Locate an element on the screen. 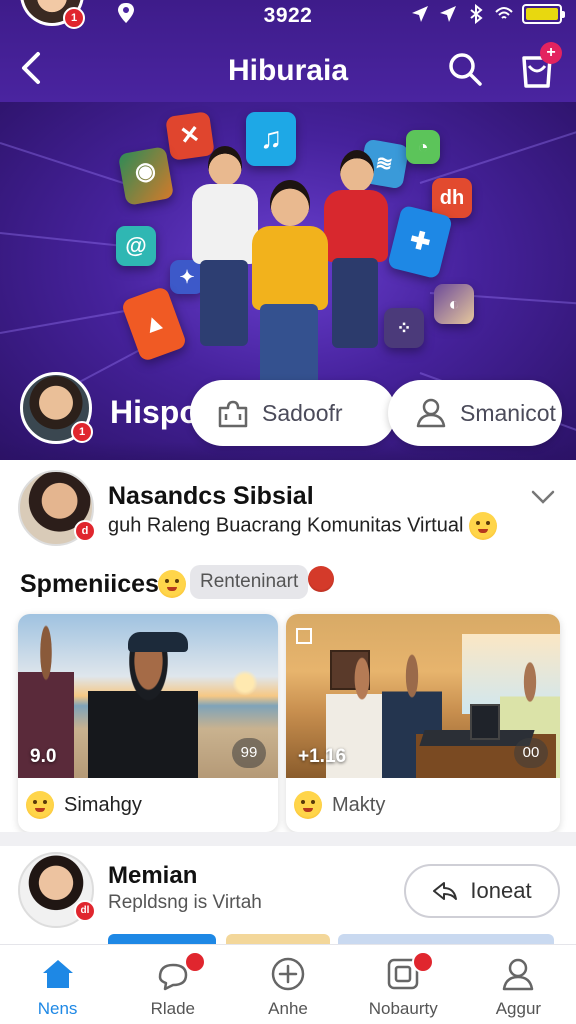  nav-chat: Rlade is located at coordinates (172, 984).